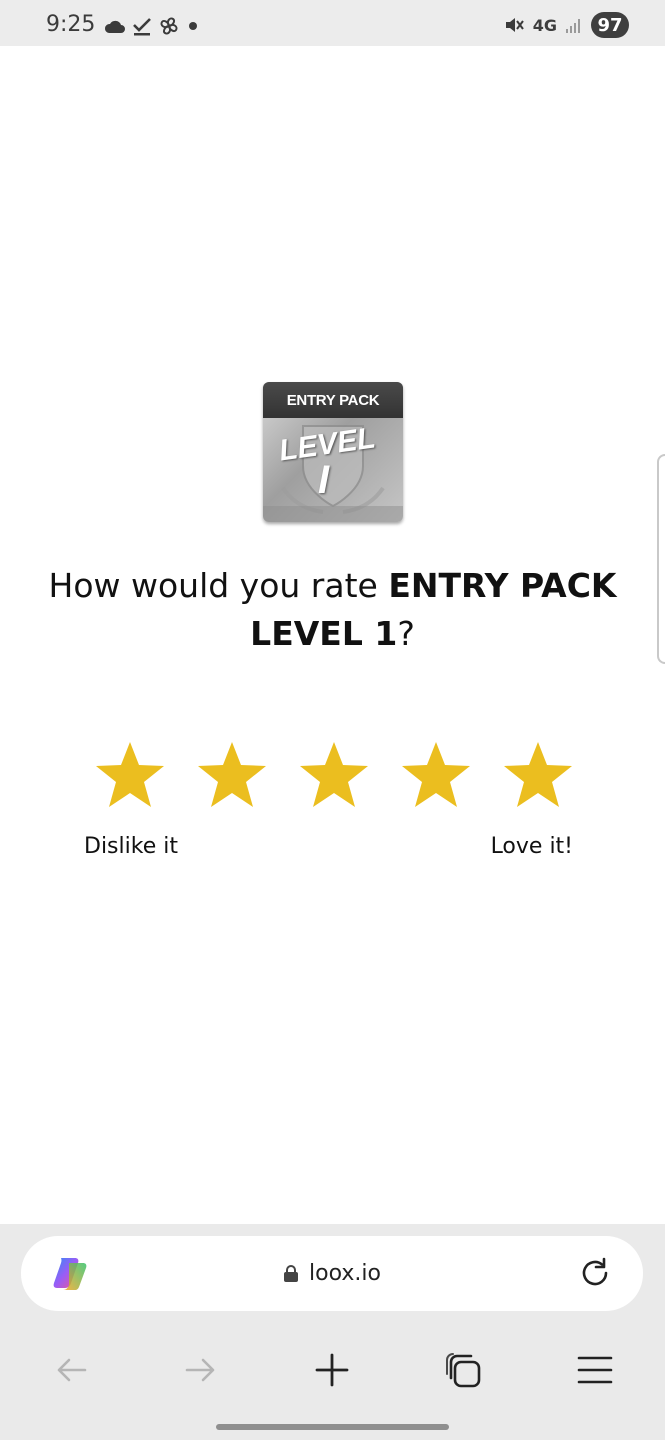  What do you see at coordinates (463, 1370) in the screenshot?
I see `tabs-icon` at bounding box center [463, 1370].